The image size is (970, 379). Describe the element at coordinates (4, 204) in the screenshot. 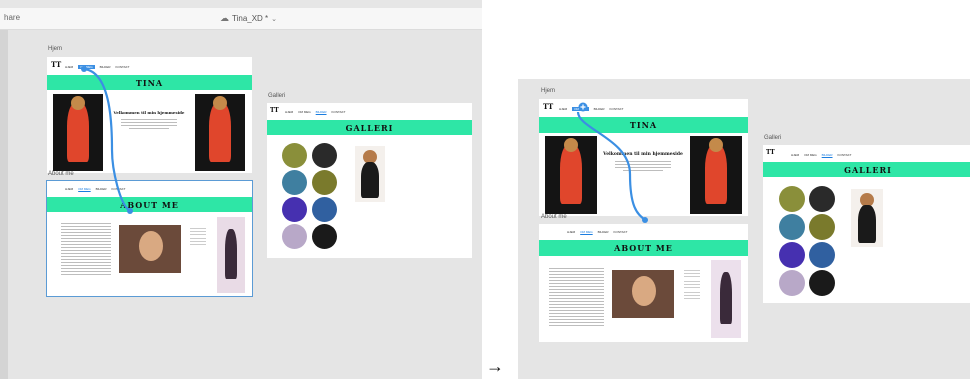

I see `canvas-edge` at that location.